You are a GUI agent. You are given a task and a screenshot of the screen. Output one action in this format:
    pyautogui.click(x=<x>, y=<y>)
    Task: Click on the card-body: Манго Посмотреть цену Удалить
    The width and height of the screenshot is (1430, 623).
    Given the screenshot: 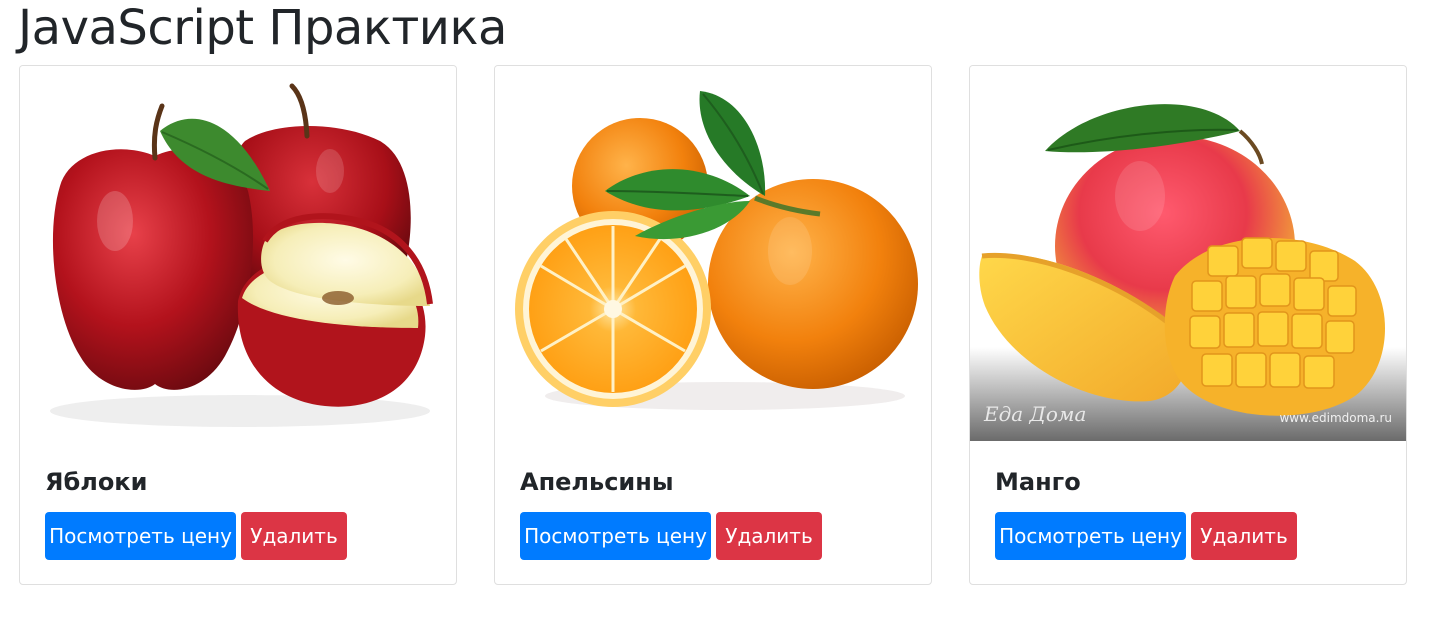 What is the action you would take?
    pyautogui.click(x=1188, y=513)
    